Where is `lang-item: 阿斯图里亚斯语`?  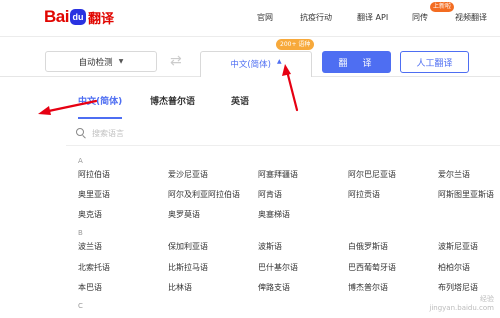 lang-item: 阿斯图里亚斯语 is located at coordinates (466, 194).